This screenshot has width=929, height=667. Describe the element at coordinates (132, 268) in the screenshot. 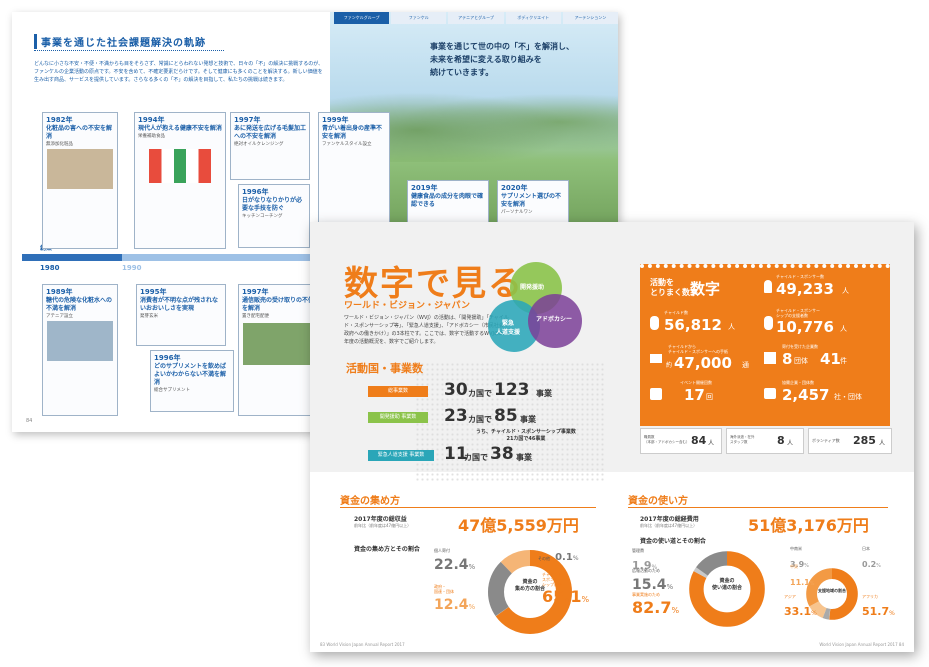

I see `timeline-mid: 1990` at that location.